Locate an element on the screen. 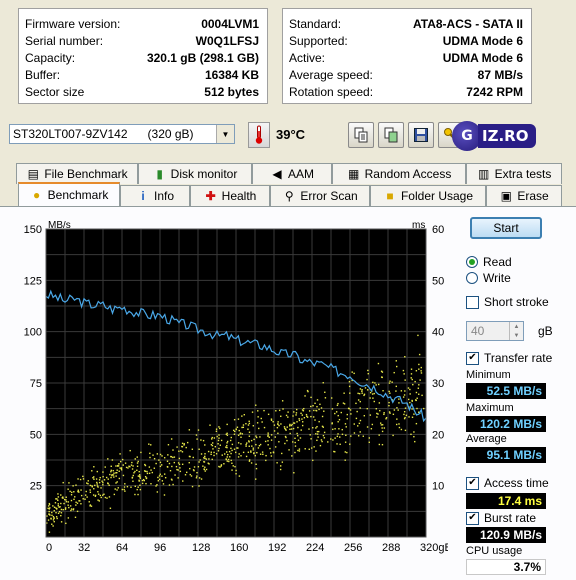 The height and width of the screenshot is (580, 576). short-stroke-option: Short stroke is located at coordinates (507, 302).